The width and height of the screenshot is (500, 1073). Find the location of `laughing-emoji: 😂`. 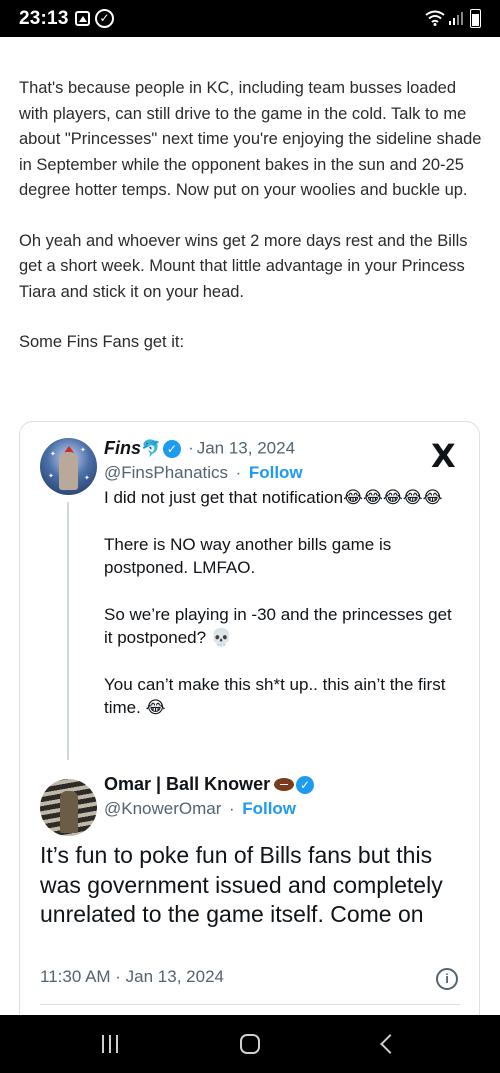

laughing-emoji: 😂 is located at coordinates (155, 707).